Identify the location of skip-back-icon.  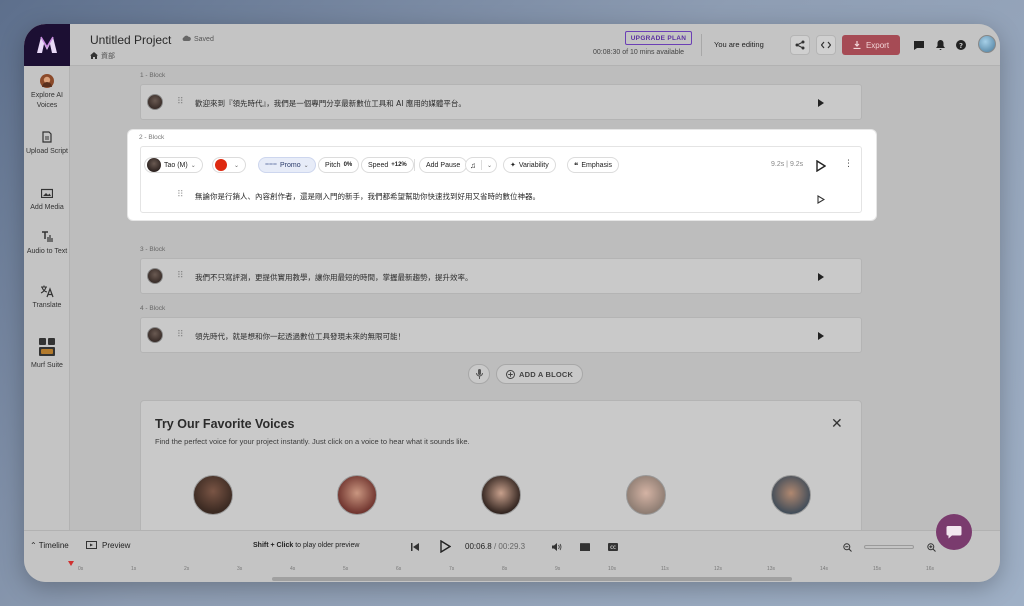
(415, 547).